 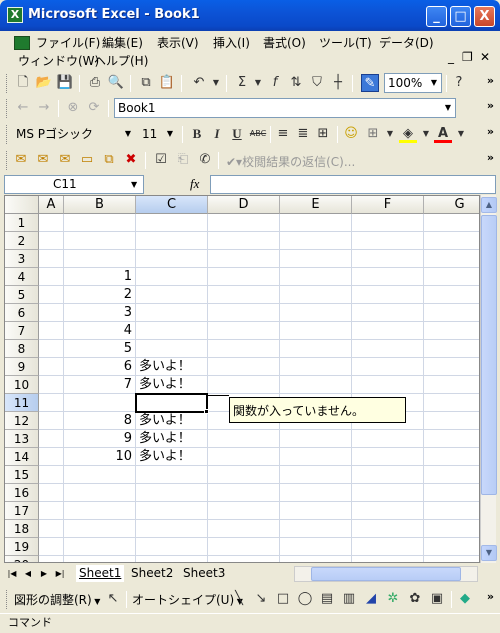 What do you see at coordinates (98, 439) in the screenshot?
I see `cell-b13: 9` at bounding box center [98, 439].